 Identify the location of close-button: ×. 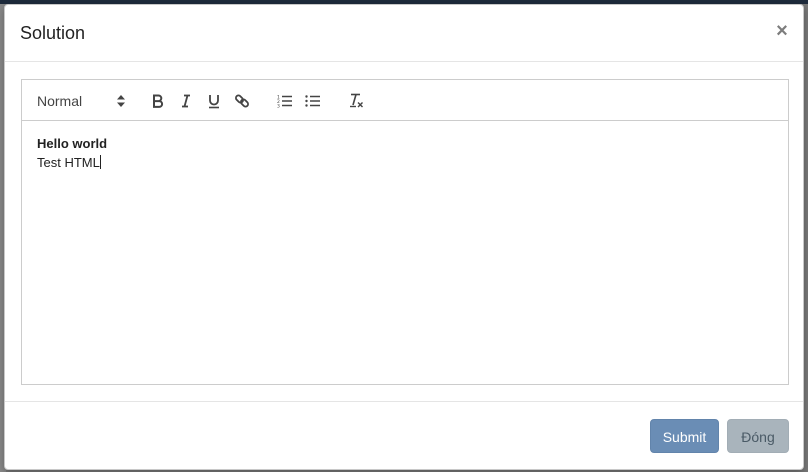
(782, 31).